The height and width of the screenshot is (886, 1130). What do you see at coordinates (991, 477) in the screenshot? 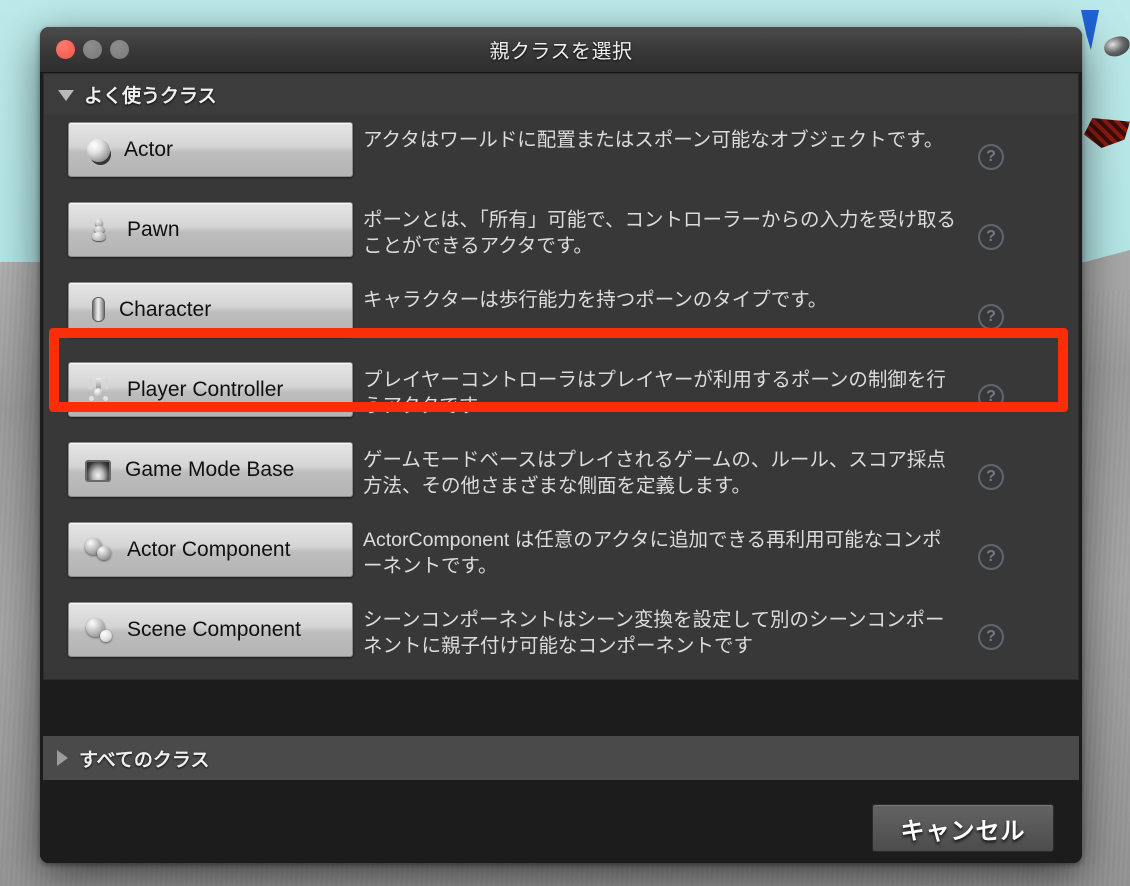
I see `help-icon-game-mode-base: ?` at bounding box center [991, 477].